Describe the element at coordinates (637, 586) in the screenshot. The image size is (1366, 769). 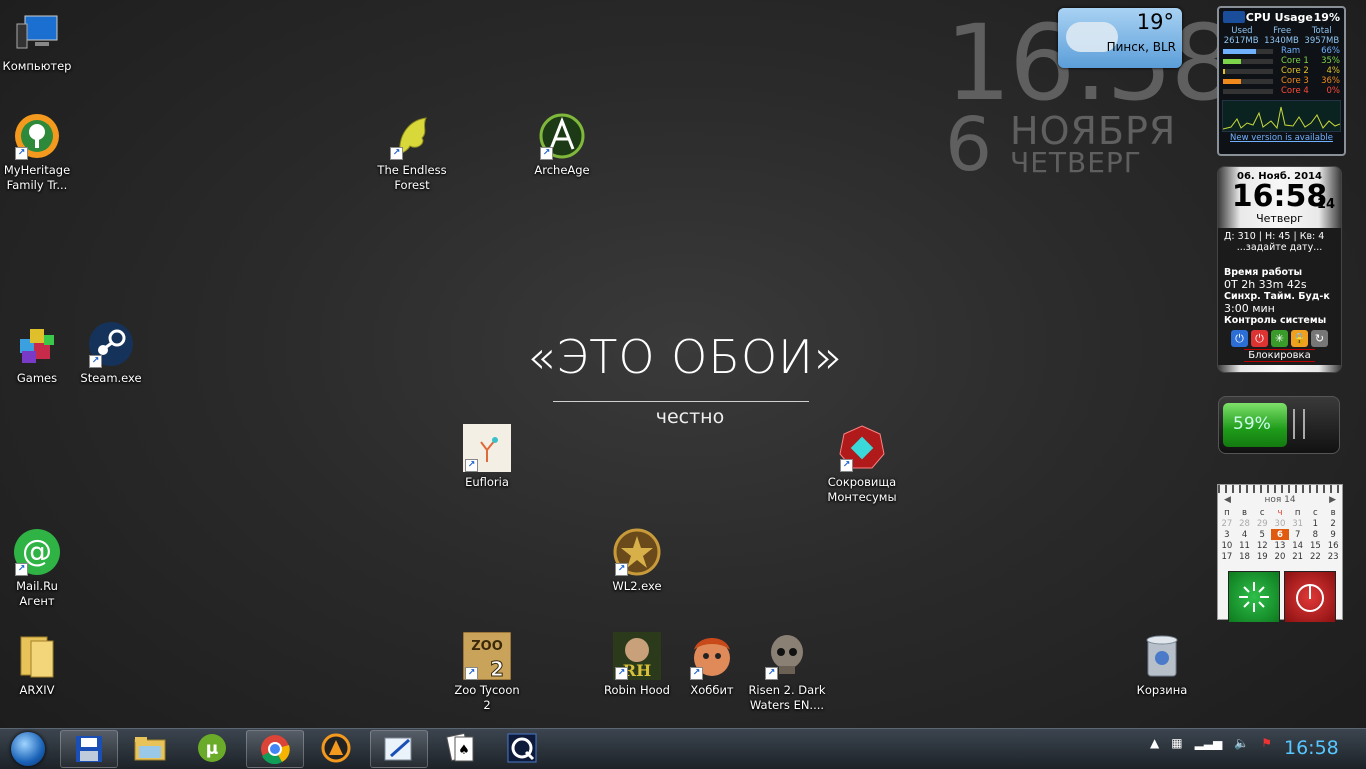
I see `icon-label: WL2.exe` at that location.